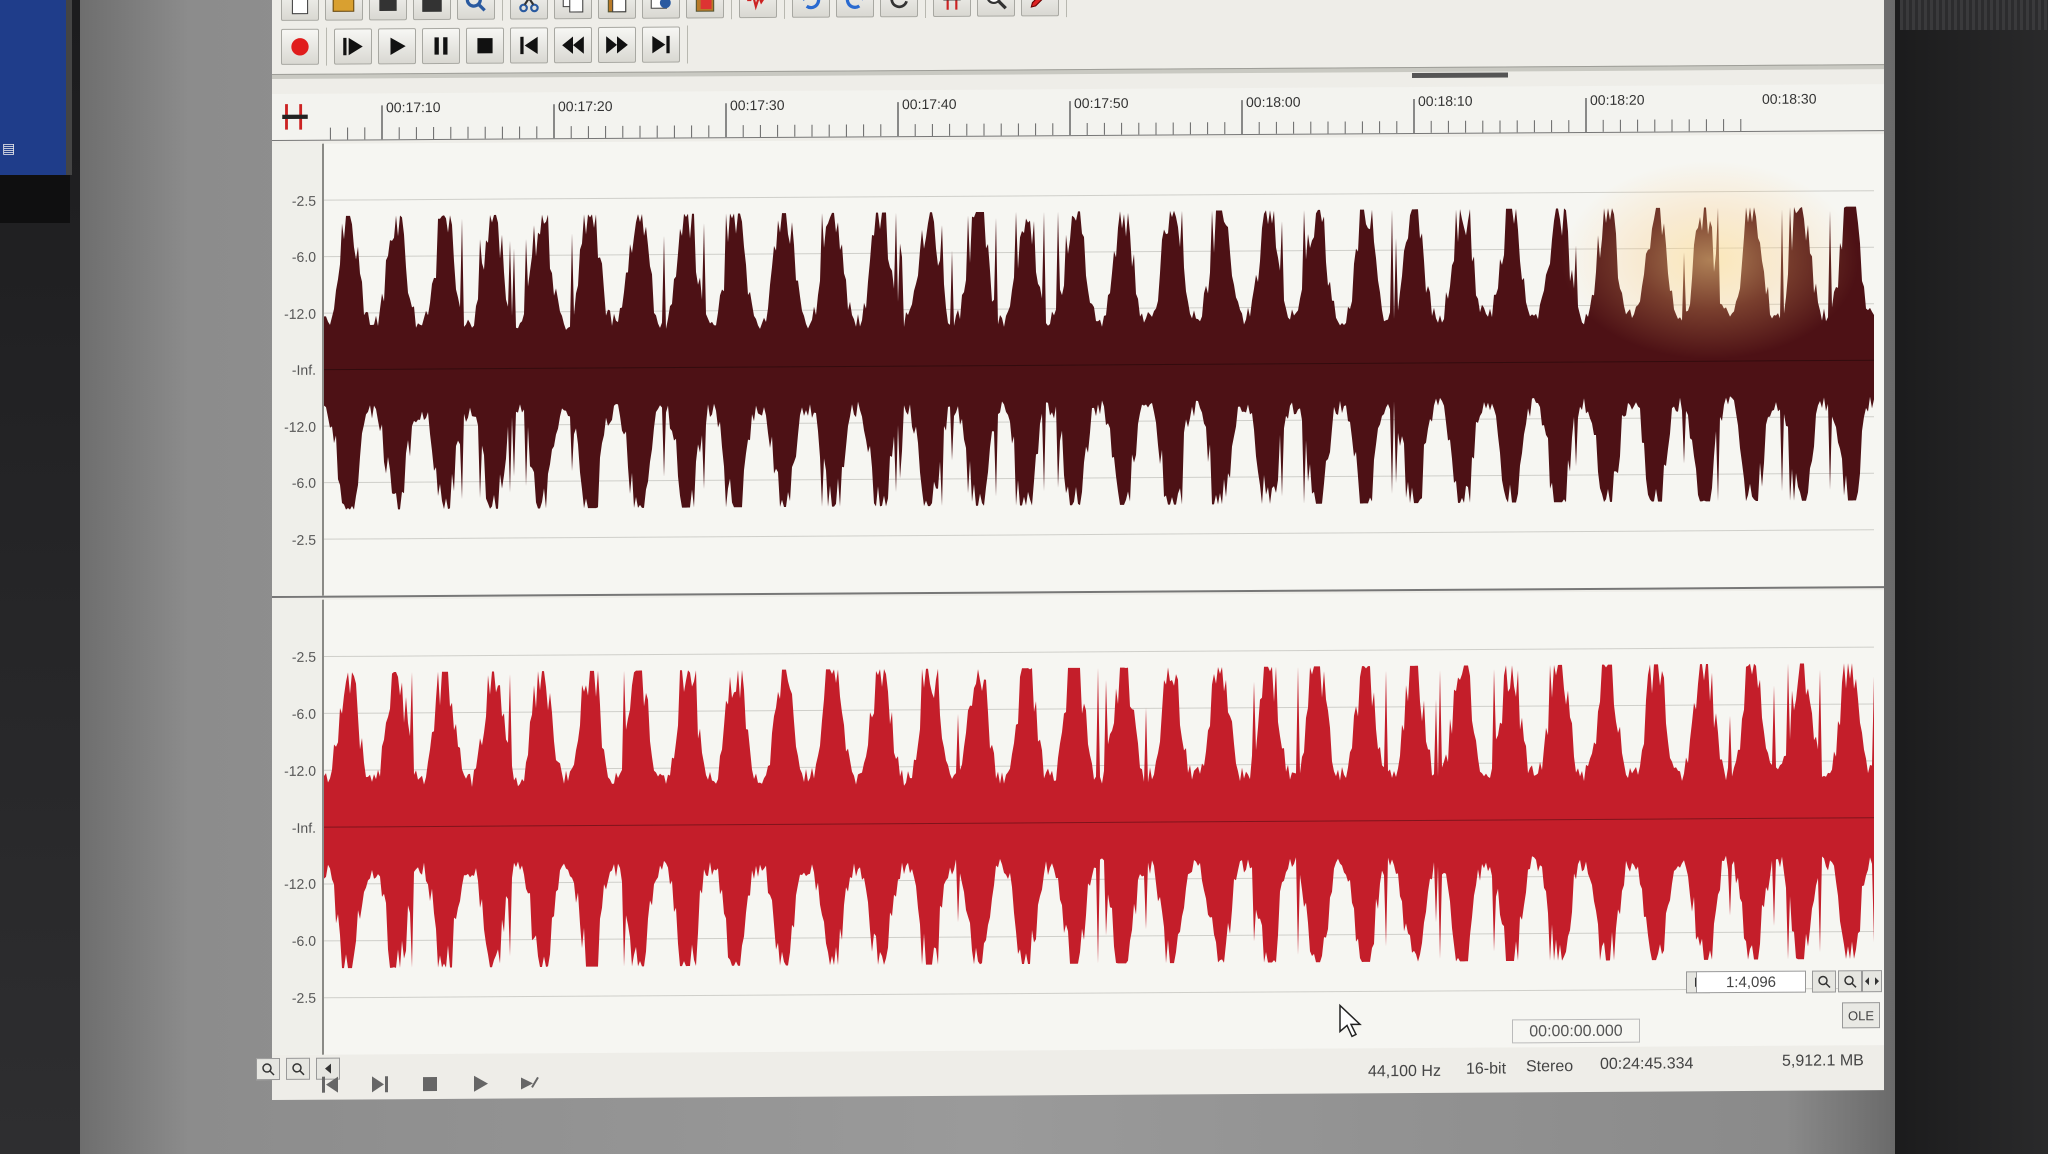 Image resolution: width=2048 pixels, height=1154 pixels. What do you see at coordinates (1273, 102) in the screenshot?
I see `ruler-time-label: 00:18:00` at bounding box center [1273, 102].